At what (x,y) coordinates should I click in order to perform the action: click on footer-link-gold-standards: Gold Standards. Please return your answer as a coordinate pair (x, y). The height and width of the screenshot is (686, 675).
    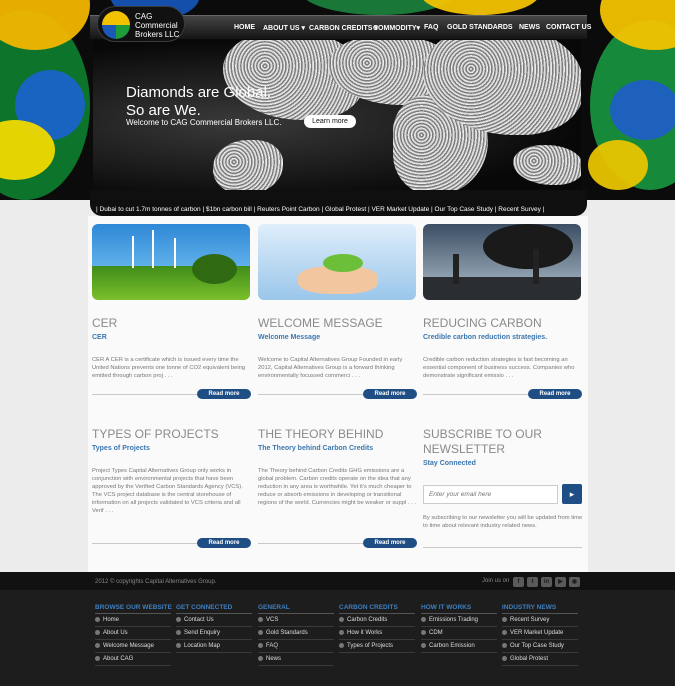
    Looking at the image, I should click on (296, 634).